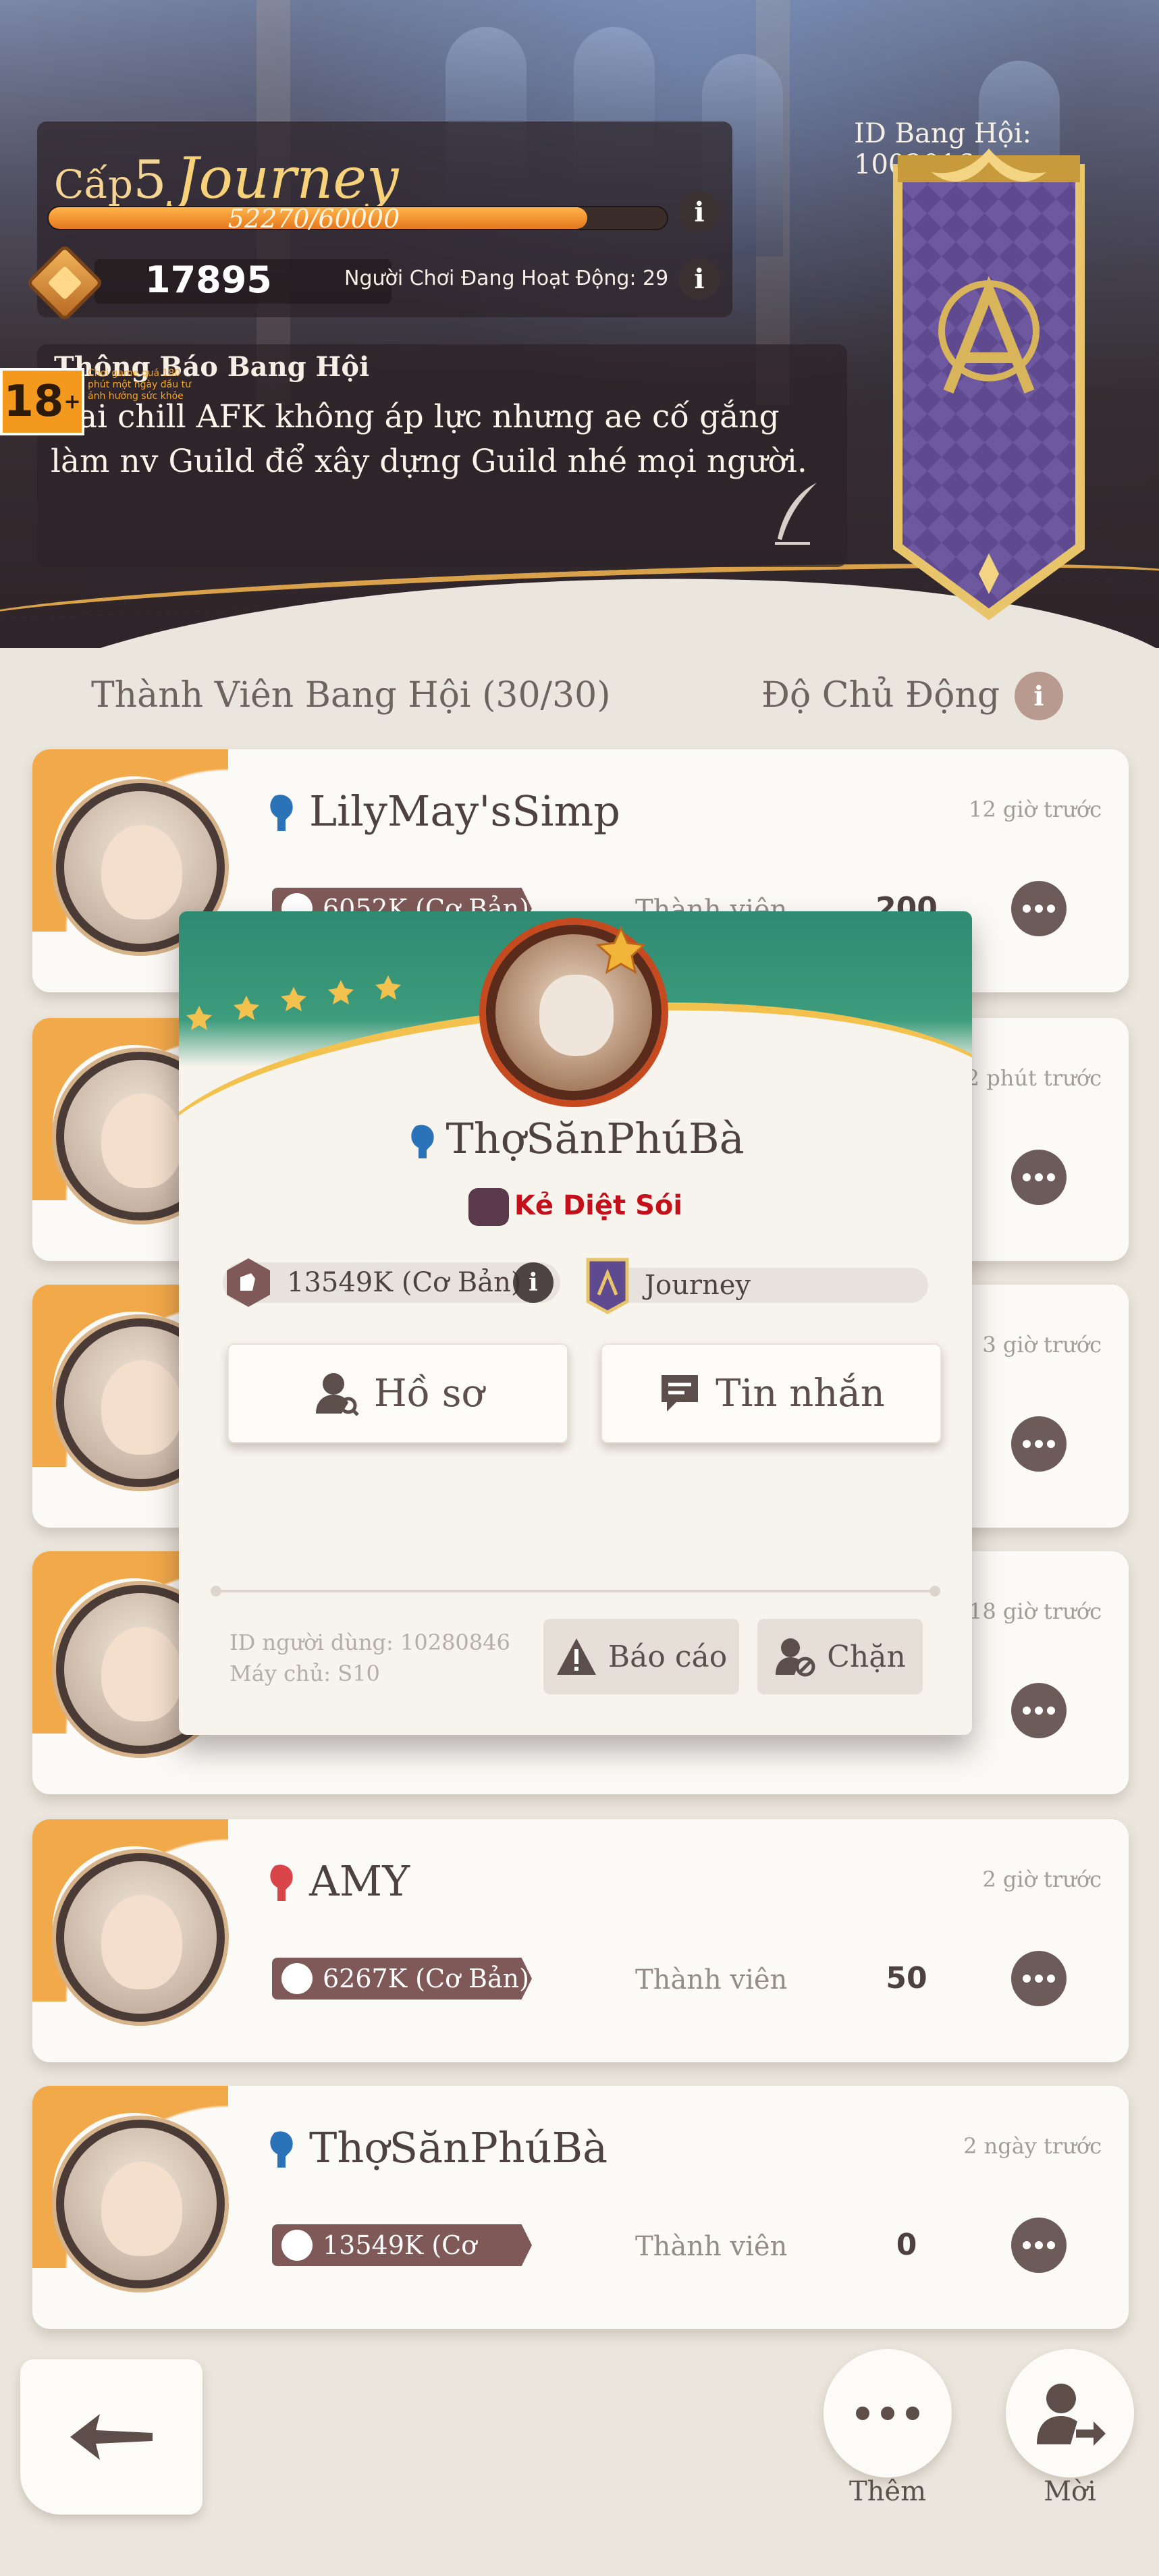 The image size is (1159, 2576). What do you see at coordinates (575, 1591) in the screenshot?
I see `popup-divider` at bounding box center [575, 1591].